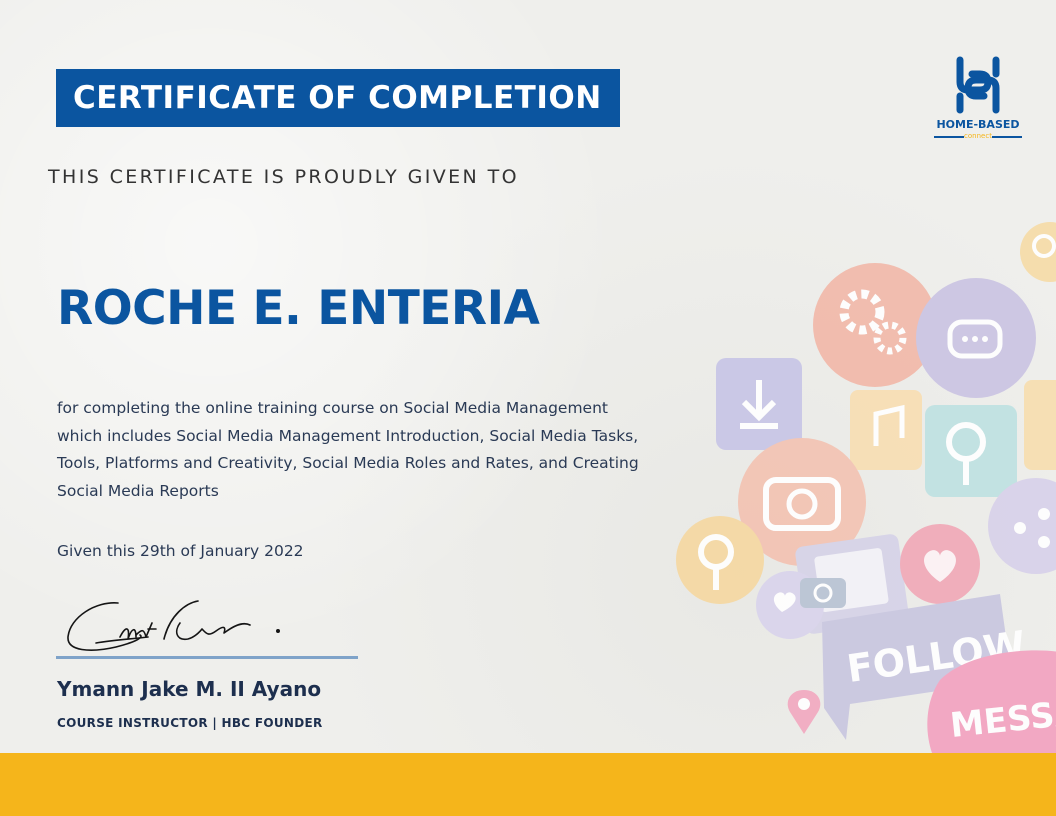 This screenshot has height=816, width=1056. What do you see at coordinates (886, 430) in the screenshot?
I see `music-note-icon` at bounding box center [886, 430].